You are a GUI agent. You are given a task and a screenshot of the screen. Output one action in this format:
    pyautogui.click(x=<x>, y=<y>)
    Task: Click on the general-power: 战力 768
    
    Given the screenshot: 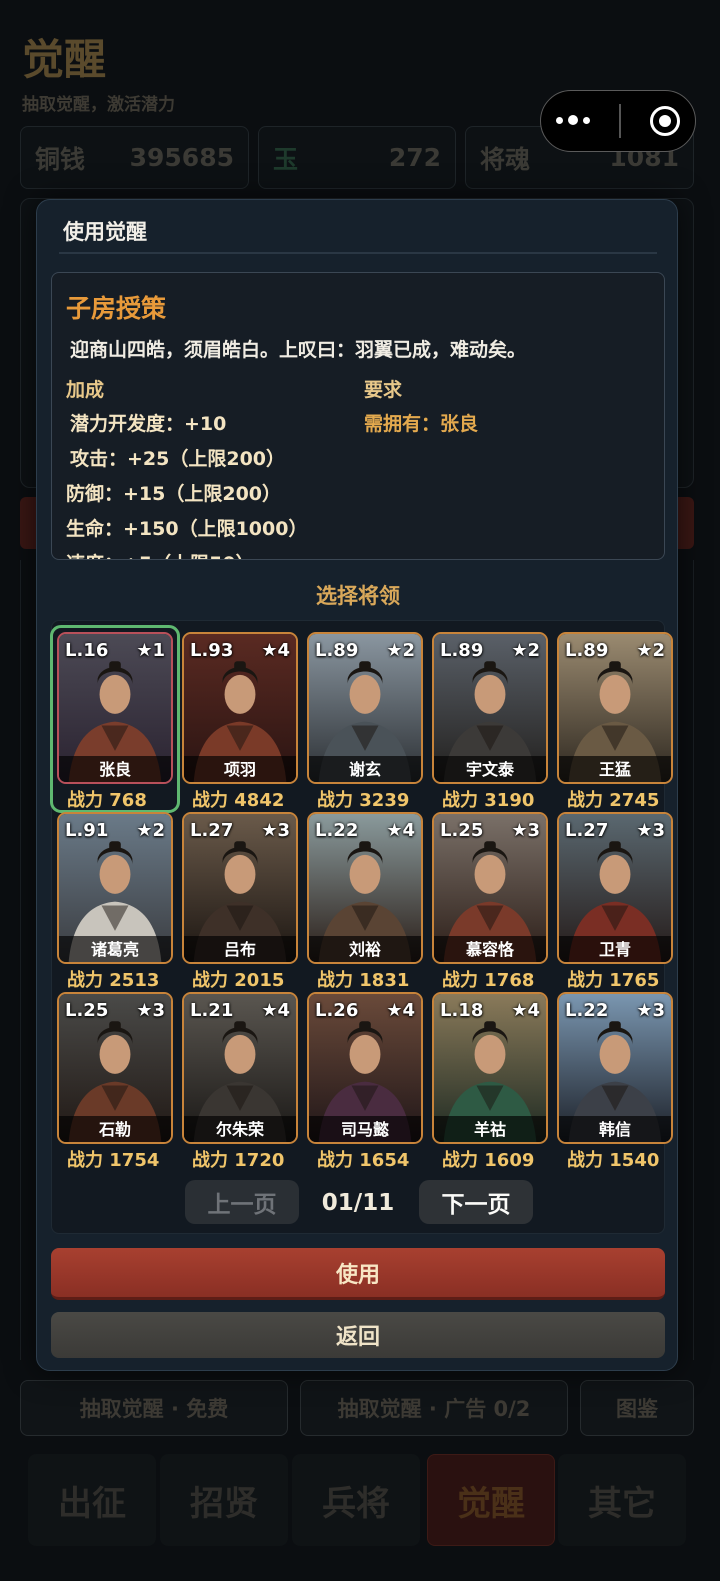 What is the action you would take?
    pyautogui.click(x=107, y=800)
    